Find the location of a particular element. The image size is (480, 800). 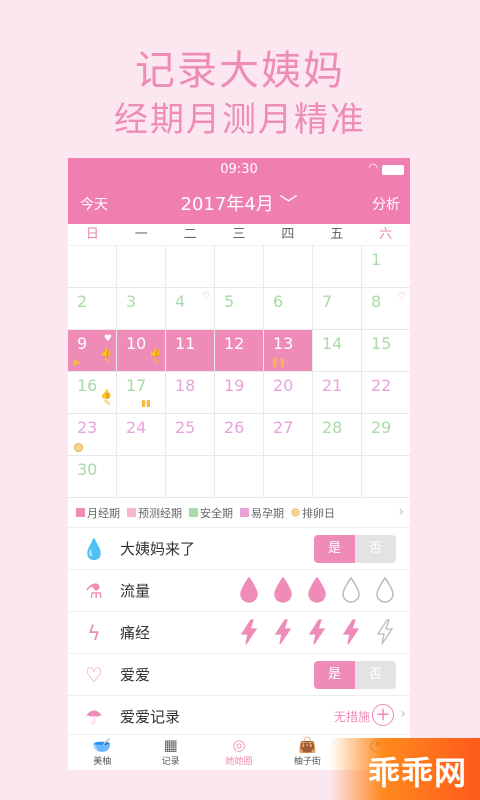

lightning-icon: ϟ is located at coordinates (94, 632).